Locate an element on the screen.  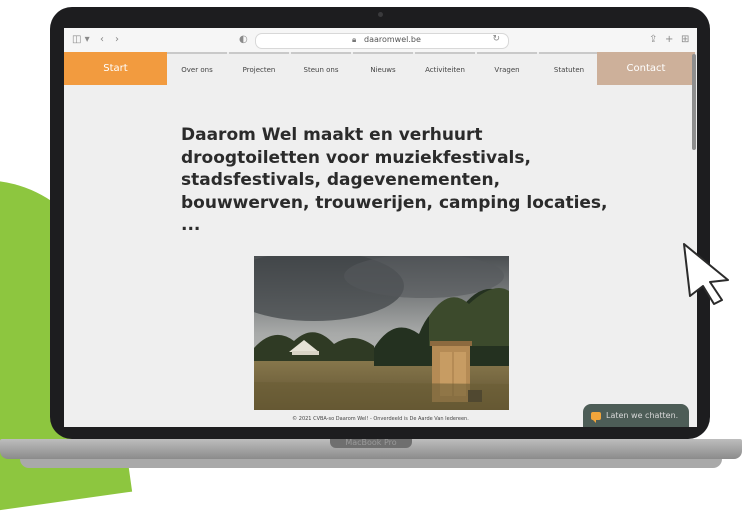
nav-contact: Contact is located at coordinates (646, 68).